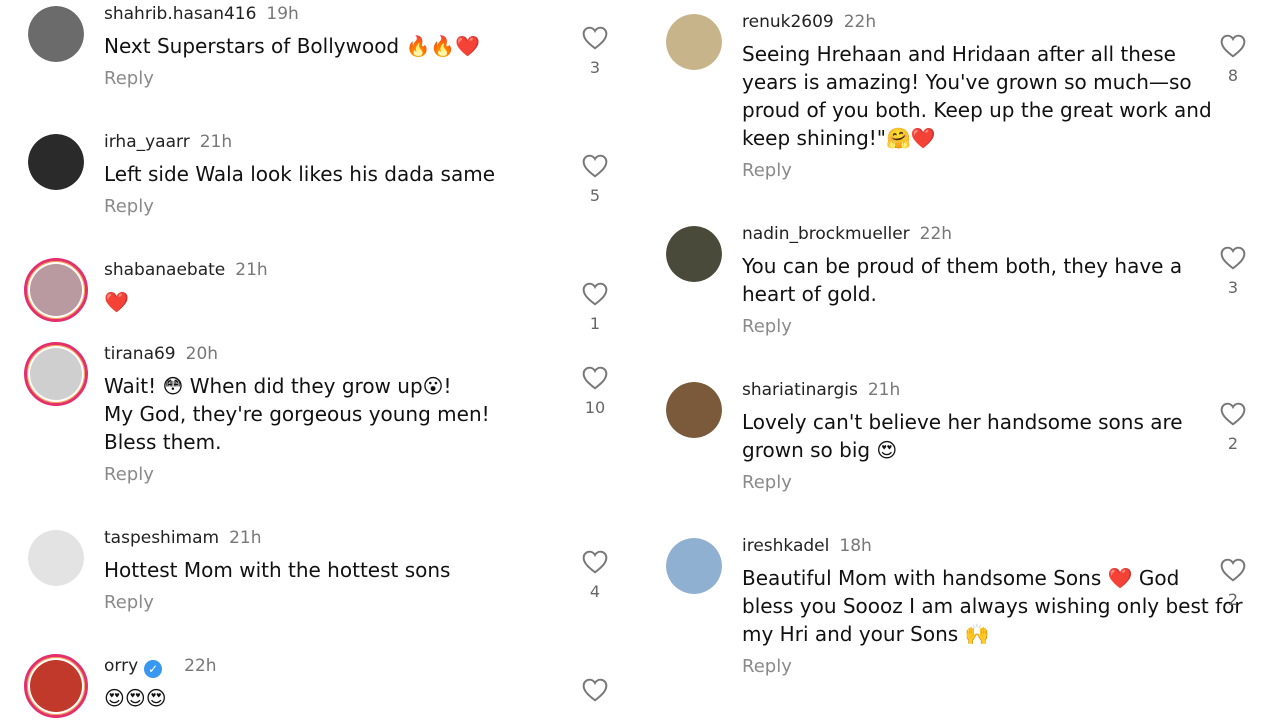  What do you see at coordinates (297, 414) in the screenshot?
I see `comment-text-line: My God, they're gorgeous young men!` at bounding box center [297, 414].